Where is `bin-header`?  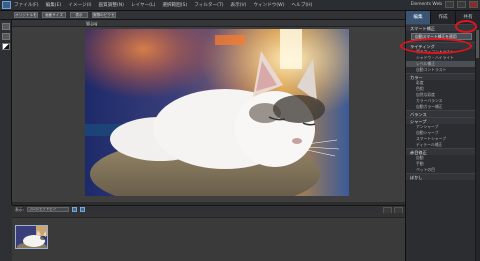
bin-header is located at coordinates (208, 215).